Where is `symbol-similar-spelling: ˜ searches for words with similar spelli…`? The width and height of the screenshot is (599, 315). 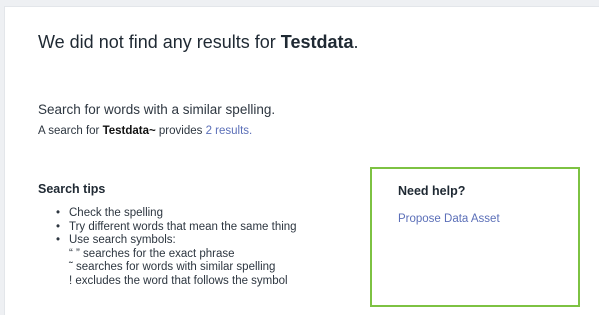
symbol-similar-spelling: ˜ searches for words with similar spelli… is located at coordinates (172, 267).